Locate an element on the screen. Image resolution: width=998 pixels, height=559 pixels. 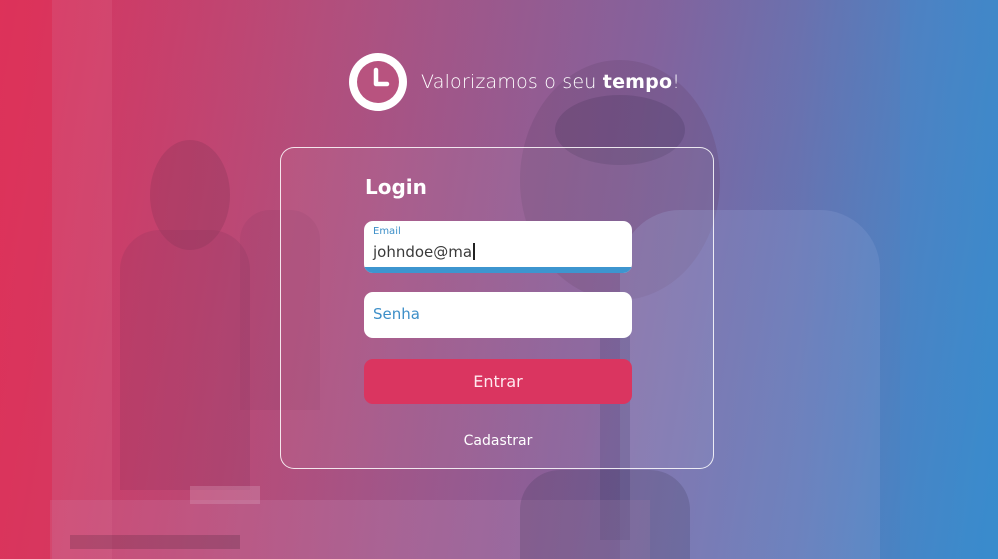
password-field: Senha is located at coordinates (498, 315).